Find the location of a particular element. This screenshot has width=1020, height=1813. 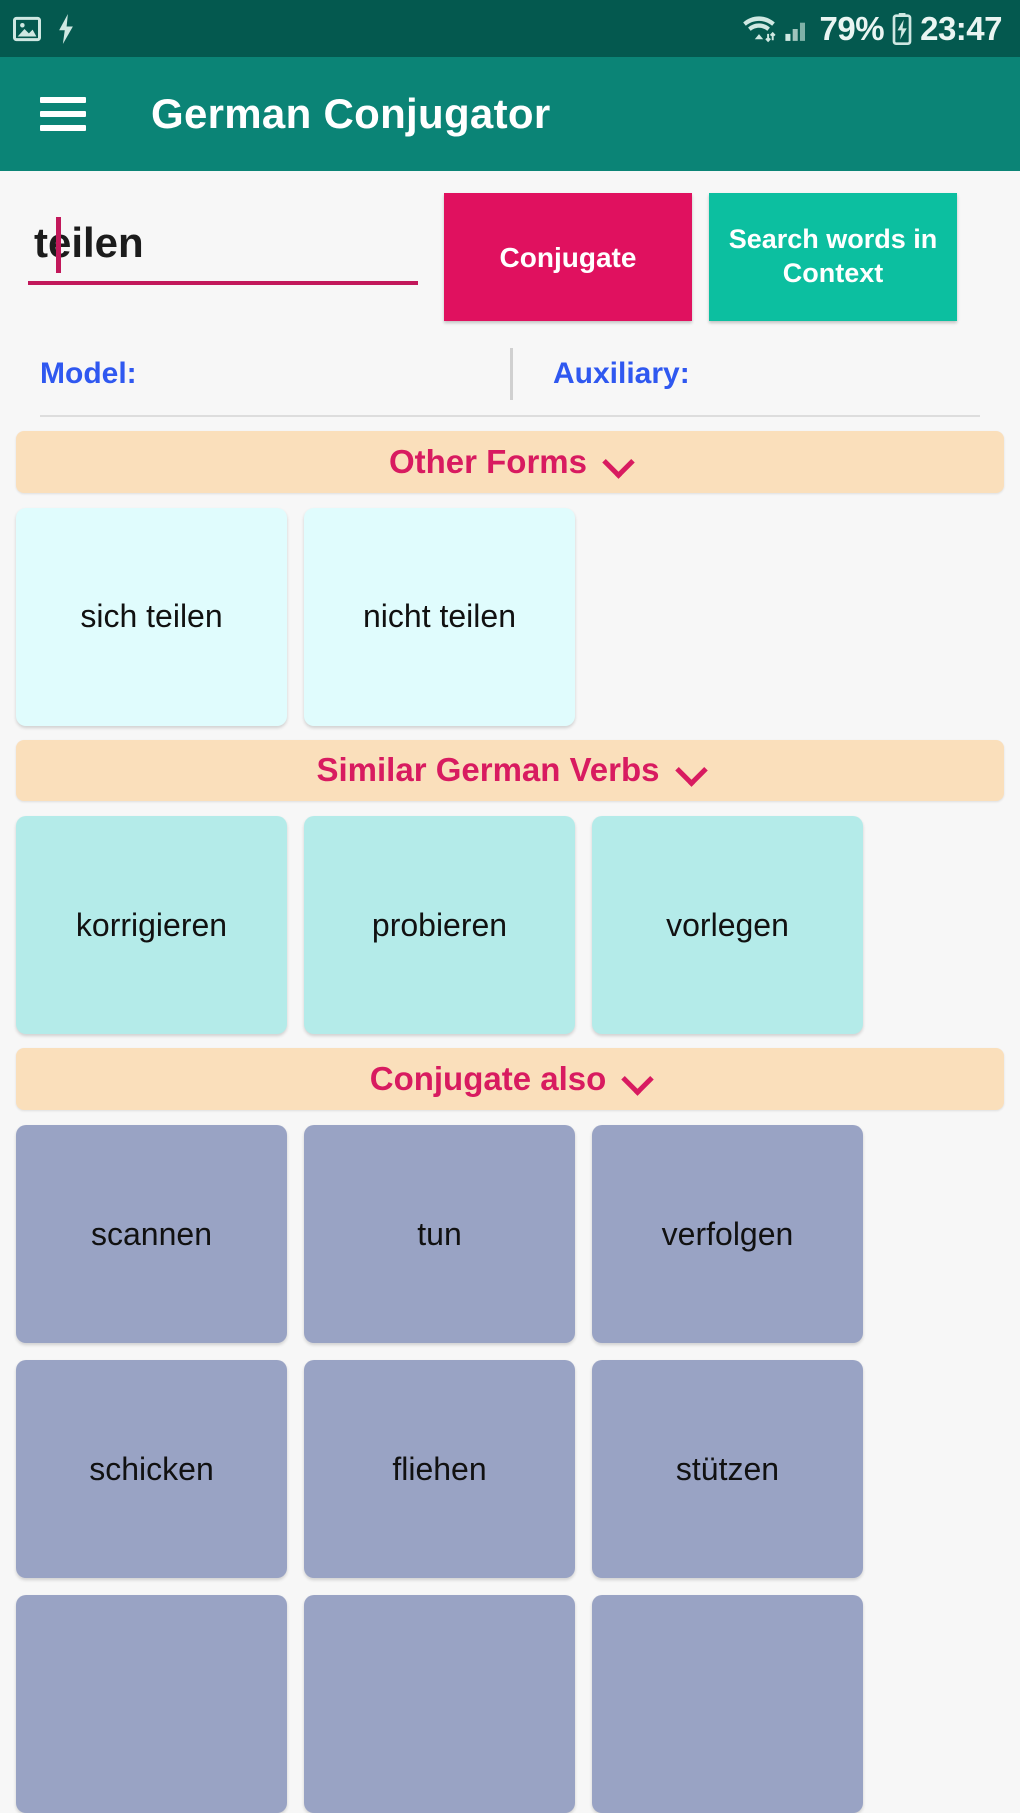

meta-separator-rule is located at coordinates (510, 416).